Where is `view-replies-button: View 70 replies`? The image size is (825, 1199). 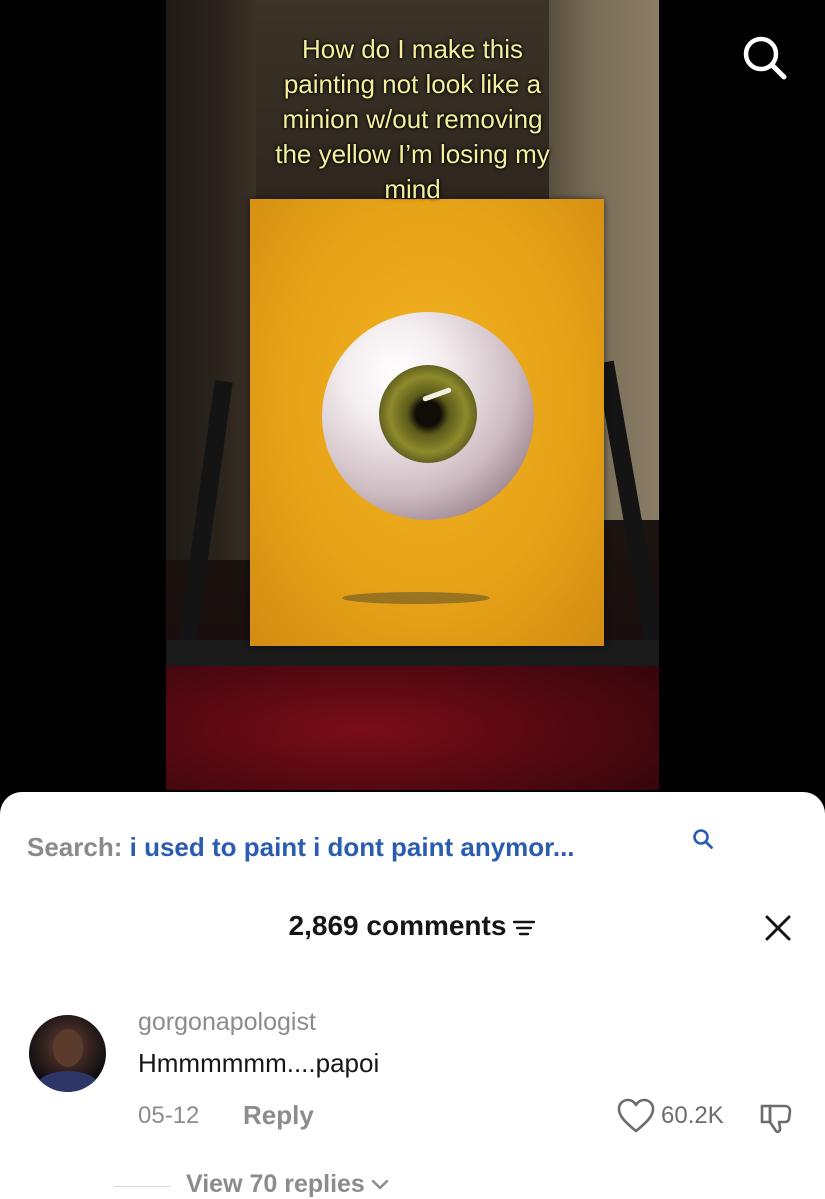
view-replies-button: View 70 replies is located at coordinates (287, 1184).